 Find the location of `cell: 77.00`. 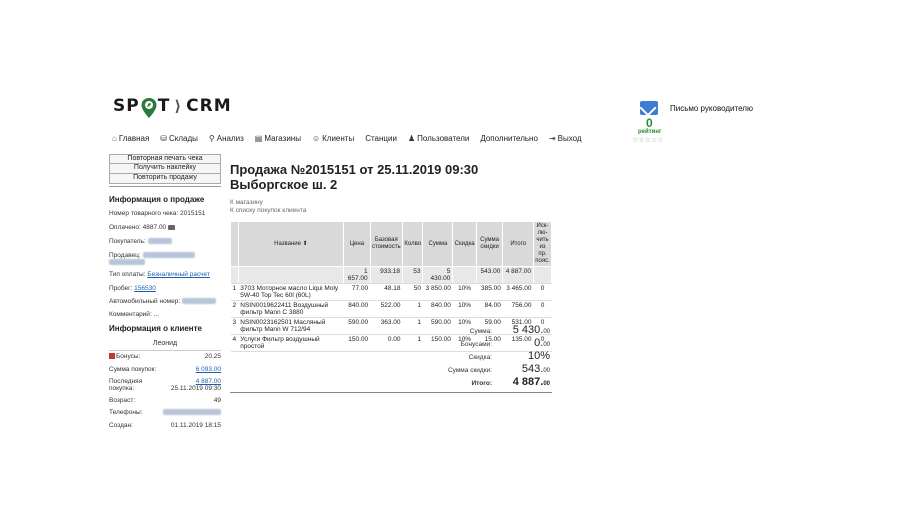

cell: 77.00 is located at coordinates (357, 292).